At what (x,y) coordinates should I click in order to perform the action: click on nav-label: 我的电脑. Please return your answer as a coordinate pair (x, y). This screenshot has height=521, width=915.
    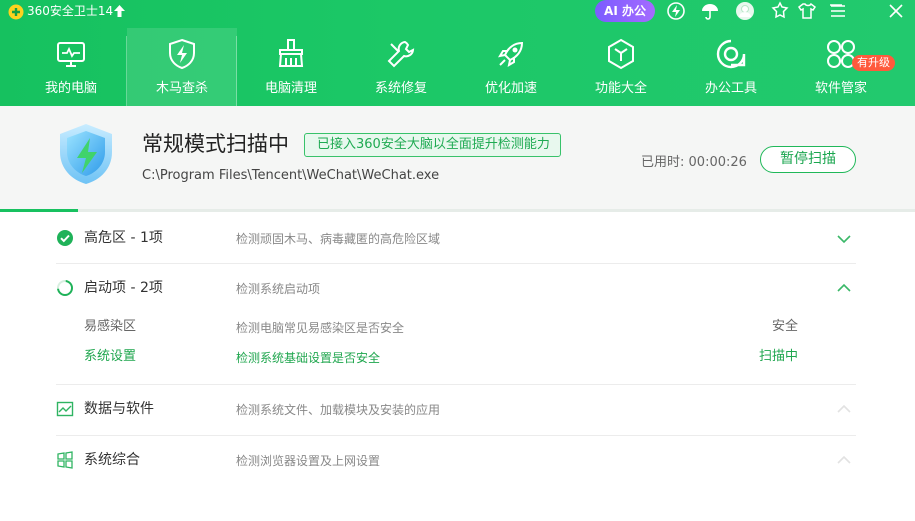
    Looking at the image, I should click on (70, 88).